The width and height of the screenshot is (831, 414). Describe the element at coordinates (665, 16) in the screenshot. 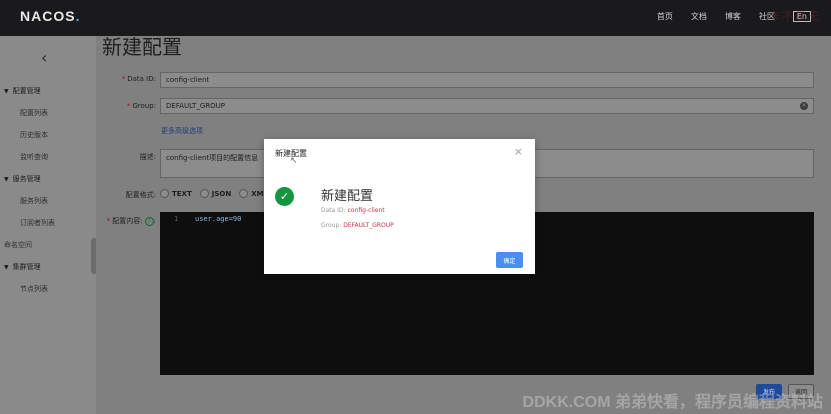

I see `nav-home: 首页` at that location.